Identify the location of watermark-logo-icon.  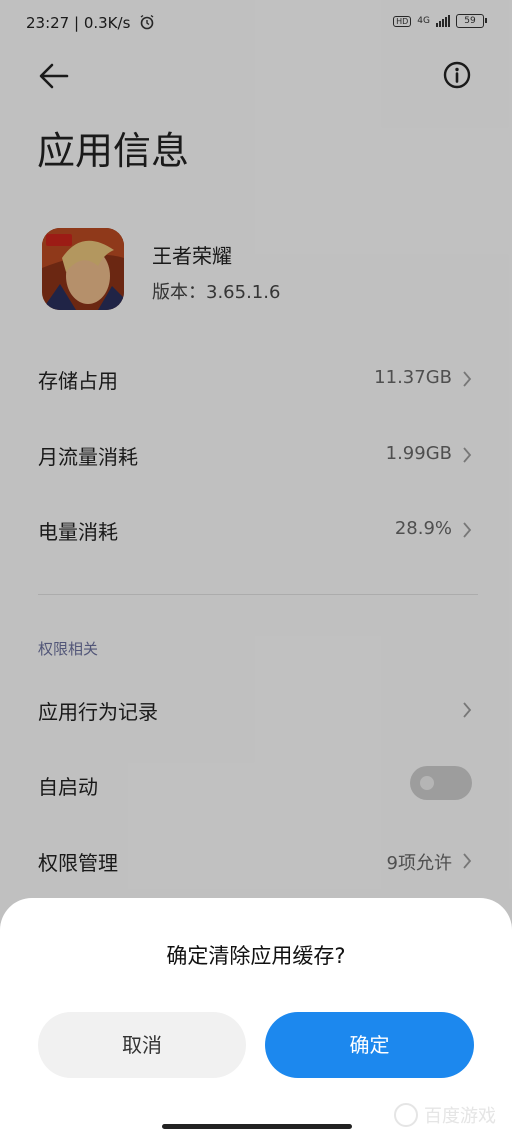
(406, 1115).